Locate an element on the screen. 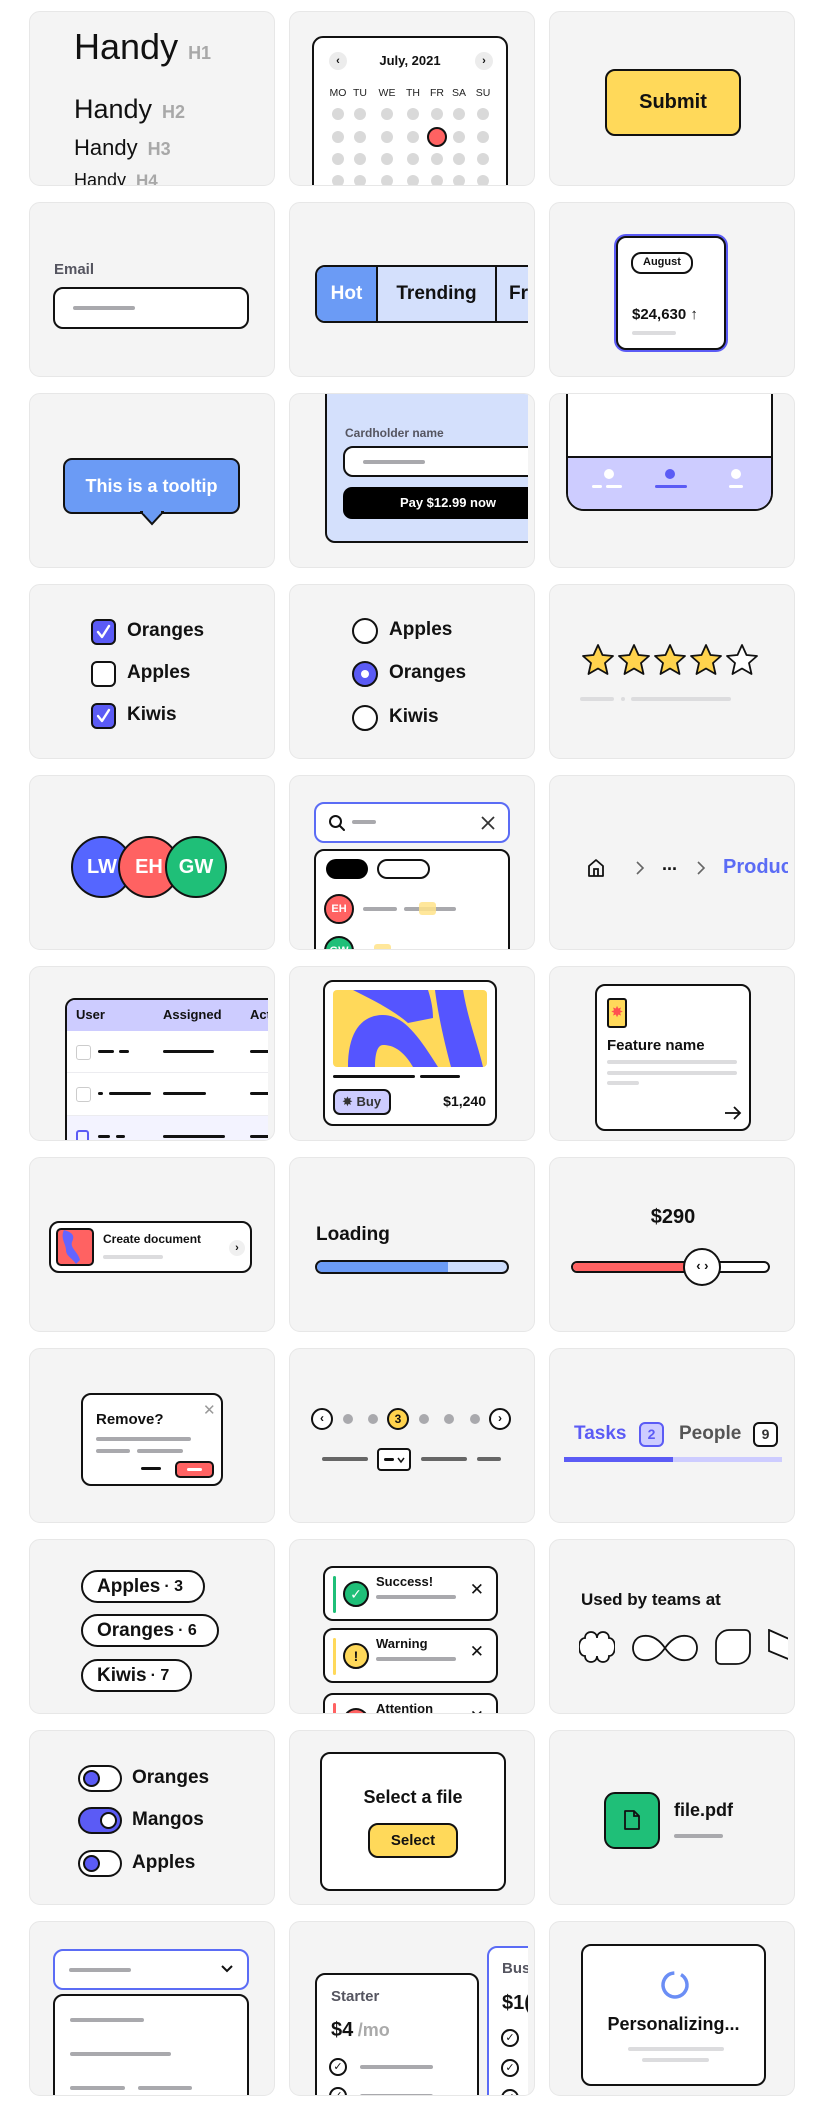  nav-item-2-active is located at coordinates (670, 481).